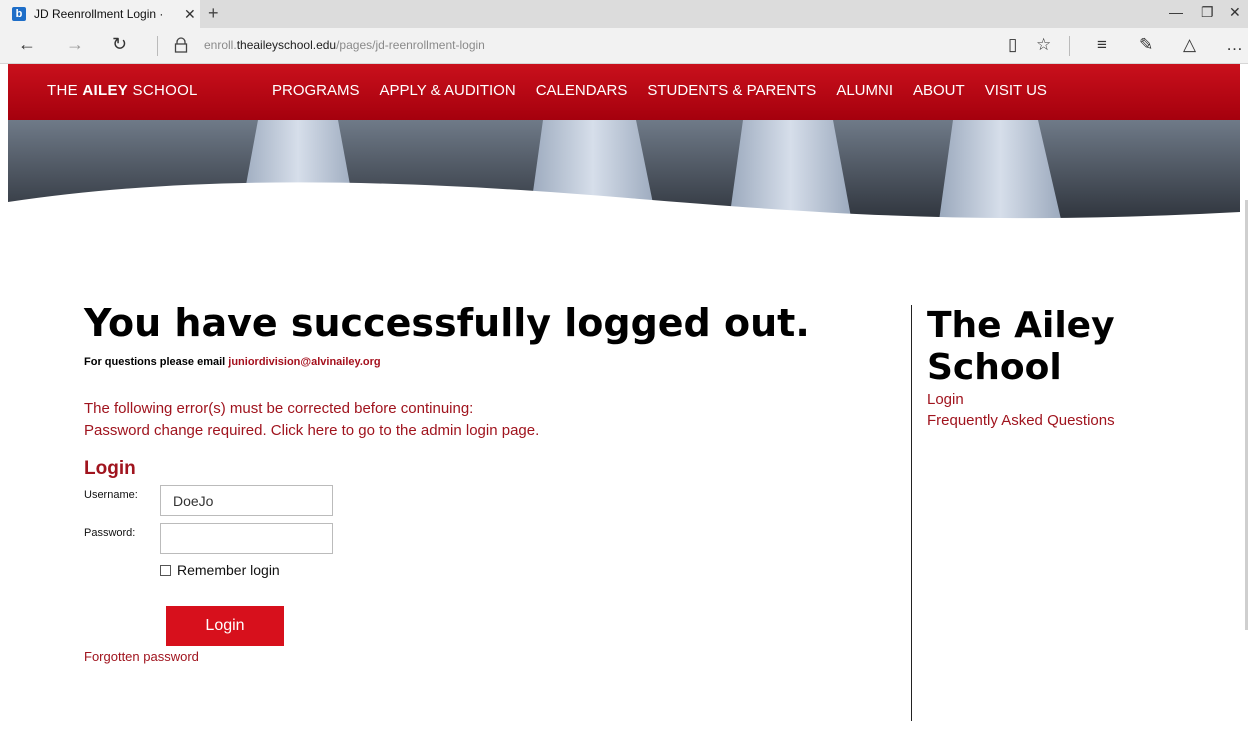 The image size is (1248, 742). Describe the element at coordinates (484, 542) in the screenshot. I see `password-row: Password:` at that location.